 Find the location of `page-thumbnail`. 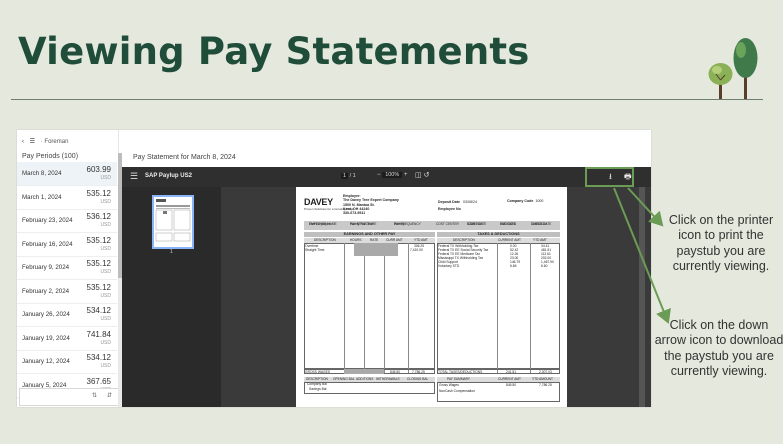

page-thumbnail is located at coordinates (173, 222).